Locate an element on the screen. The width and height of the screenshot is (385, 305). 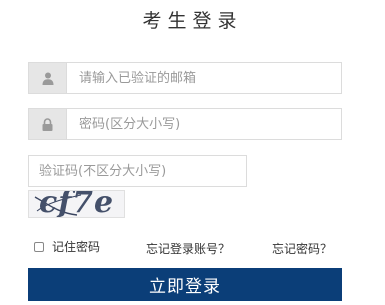
forgot-password-link: 忘记密码？ is located at coordinates (302, 248).